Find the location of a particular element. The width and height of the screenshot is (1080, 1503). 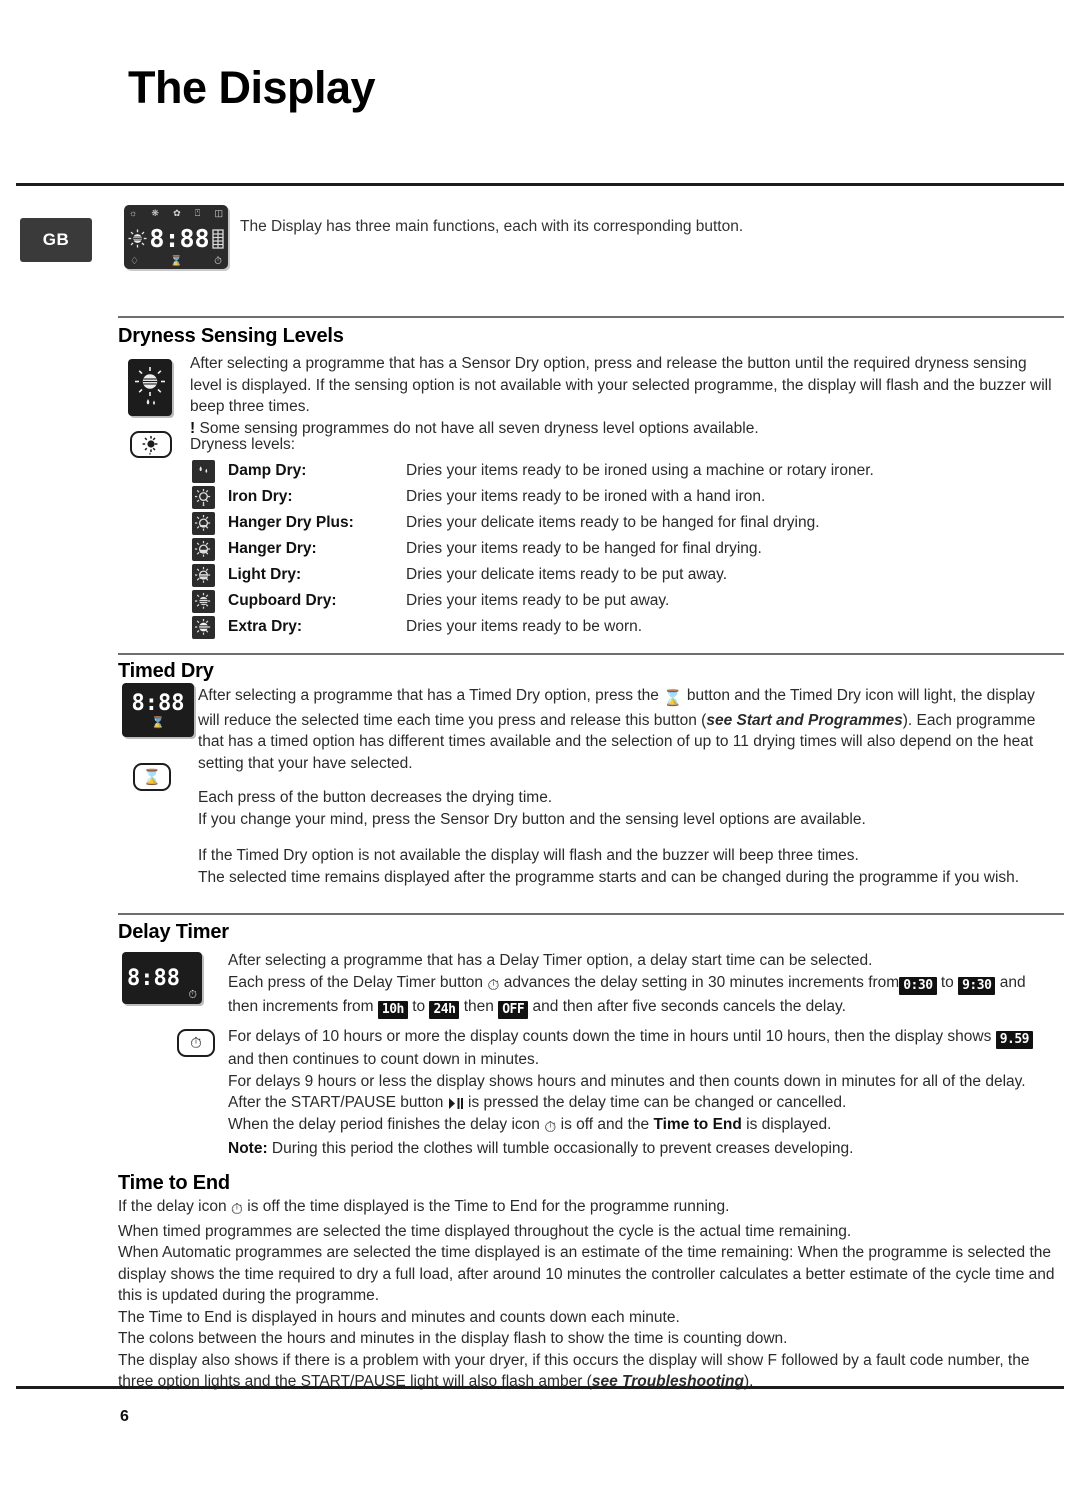

timed-dry-display-digits: 8:88 is located at coordinates (158, 703).